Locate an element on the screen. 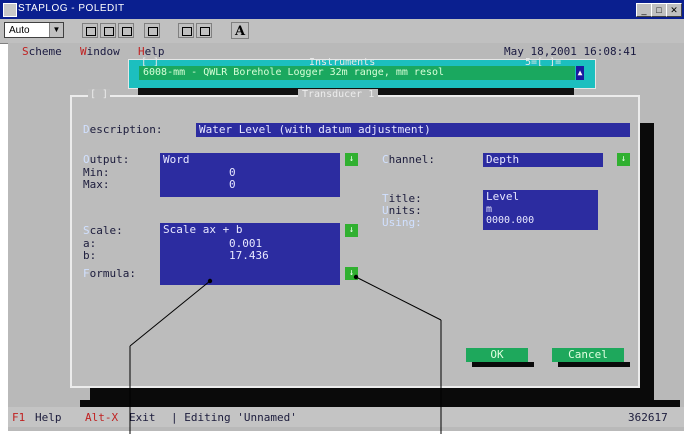 The height and width of the screenshot is (434, 684). clock: May 18,2001 16:08:41 is located at coordinates (570, 51).